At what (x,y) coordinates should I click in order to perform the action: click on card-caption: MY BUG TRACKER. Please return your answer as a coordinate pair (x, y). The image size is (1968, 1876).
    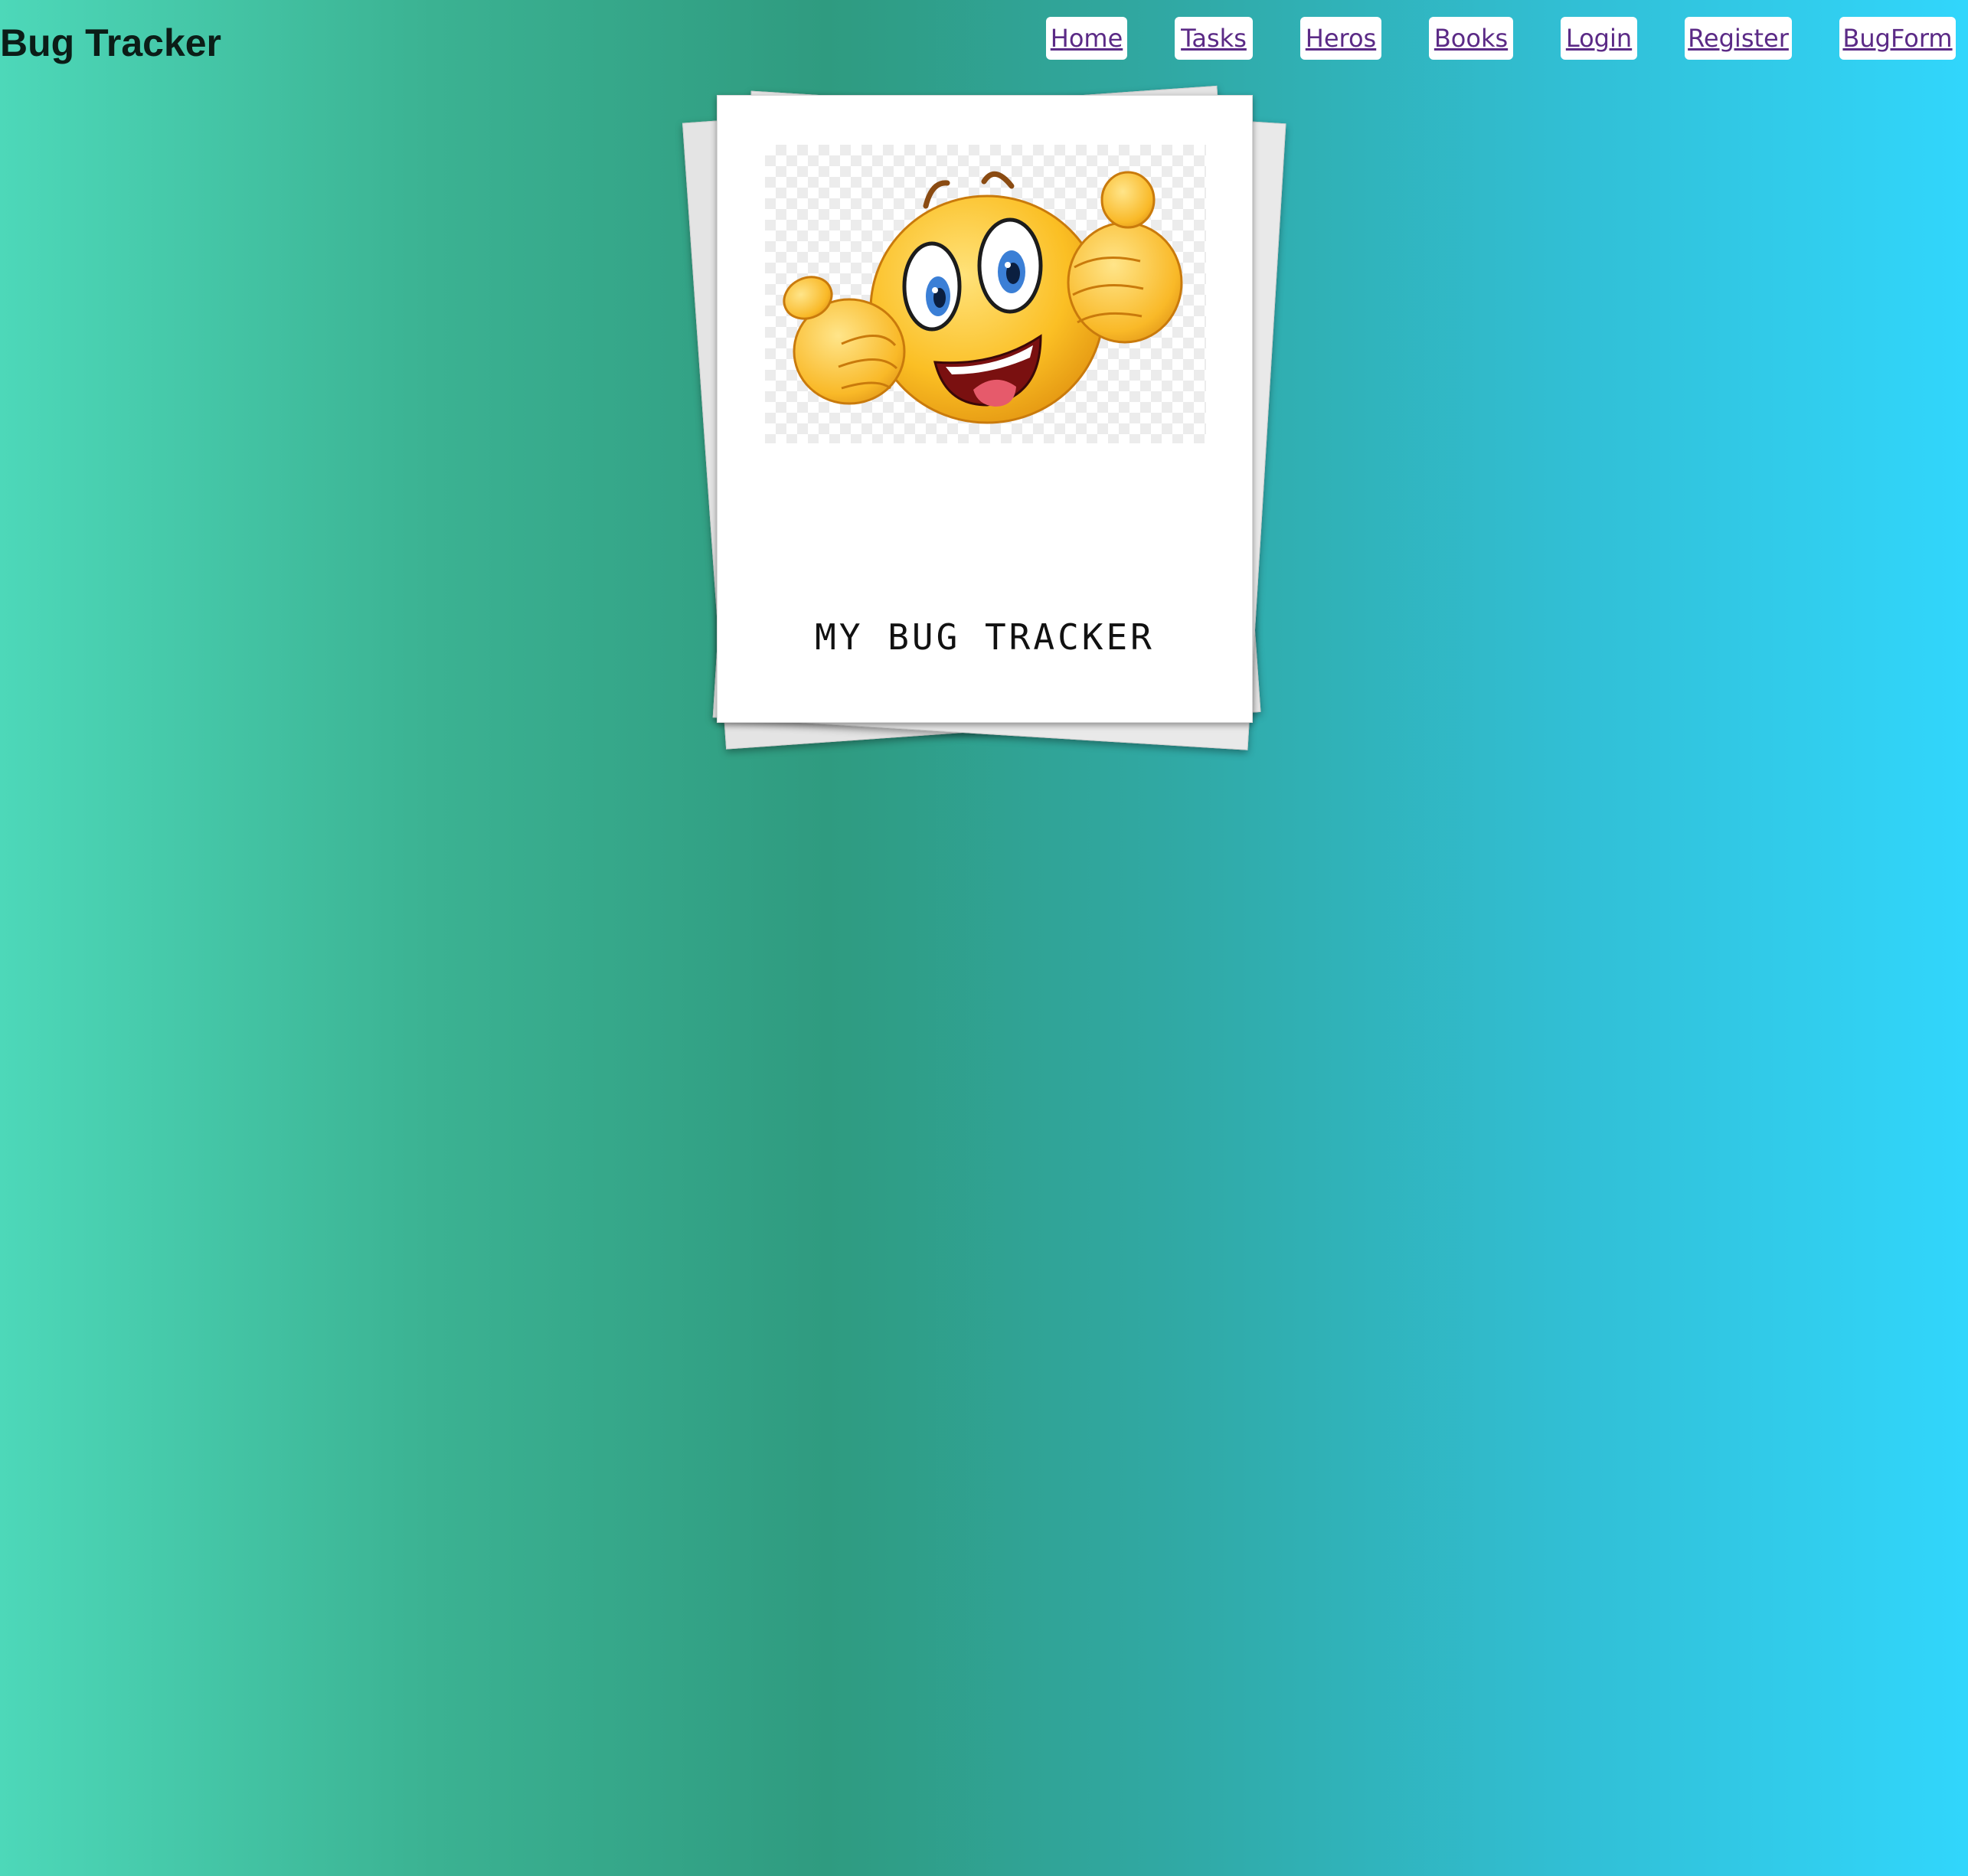
    Looking at the image, I should click on (985, 637).